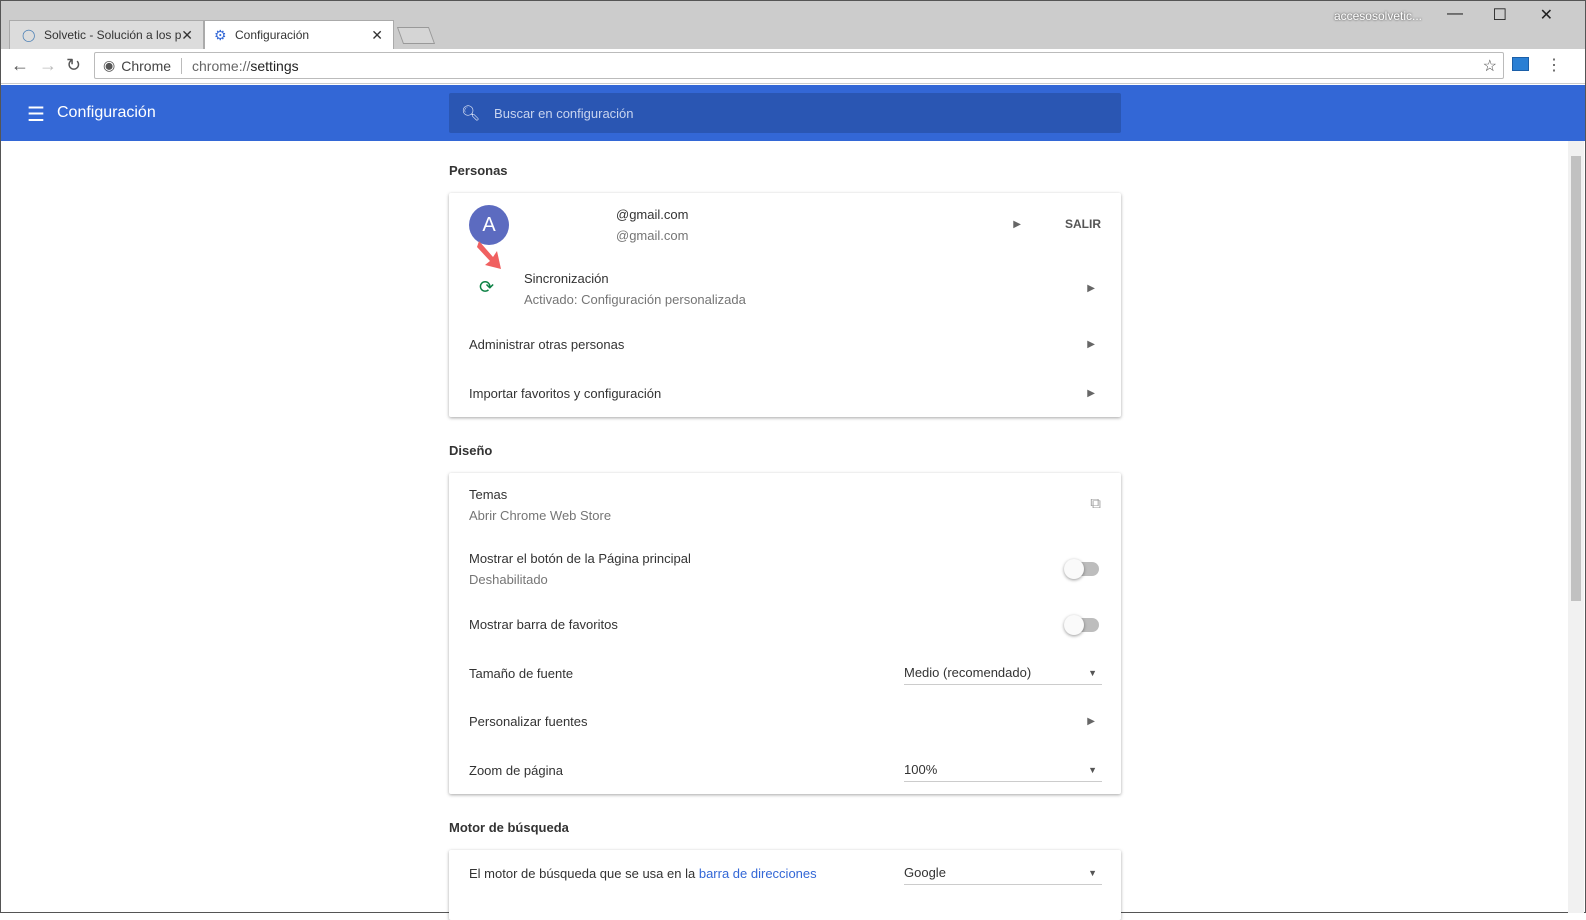  I want to click on zoom-select: 100% ▼, so click(1003, 772).